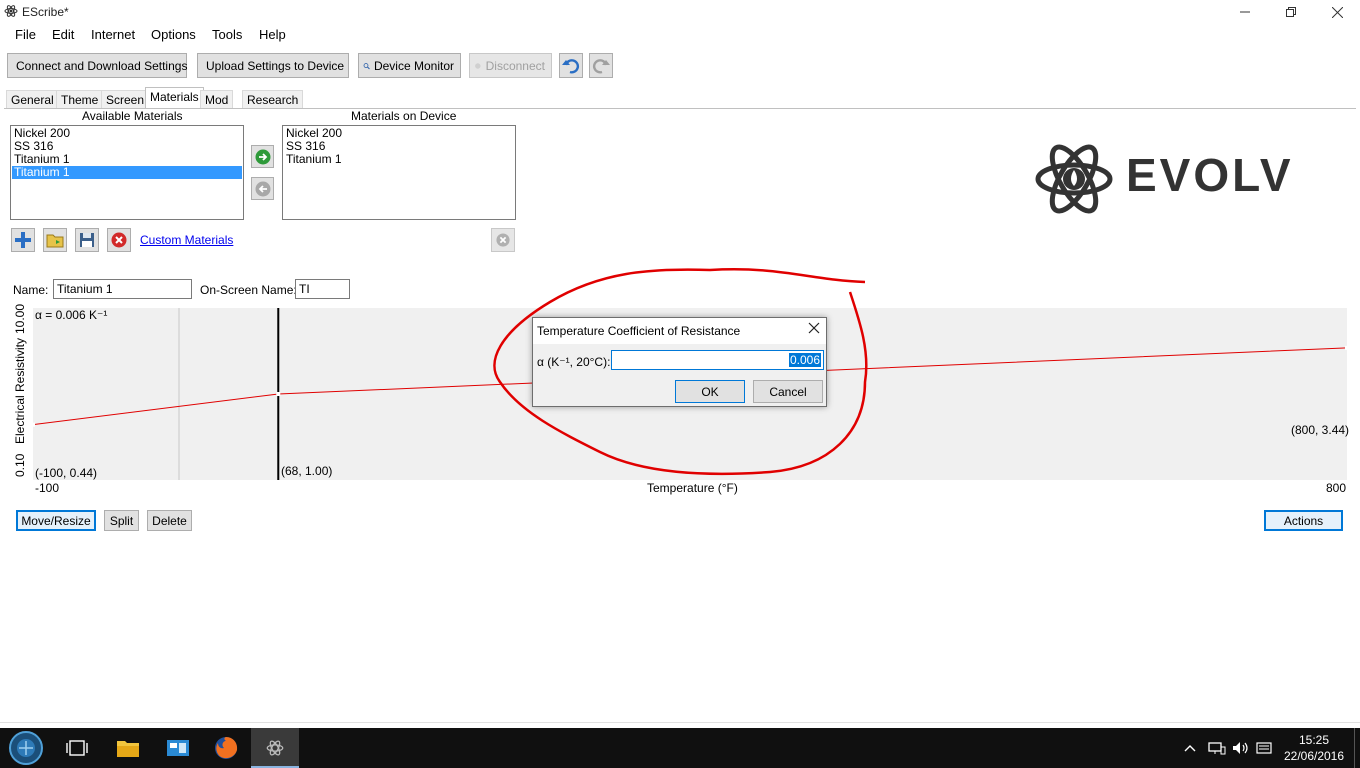 This screenshot has height=768, width=1360. I want to click on folder-icon, so click(128, 749).